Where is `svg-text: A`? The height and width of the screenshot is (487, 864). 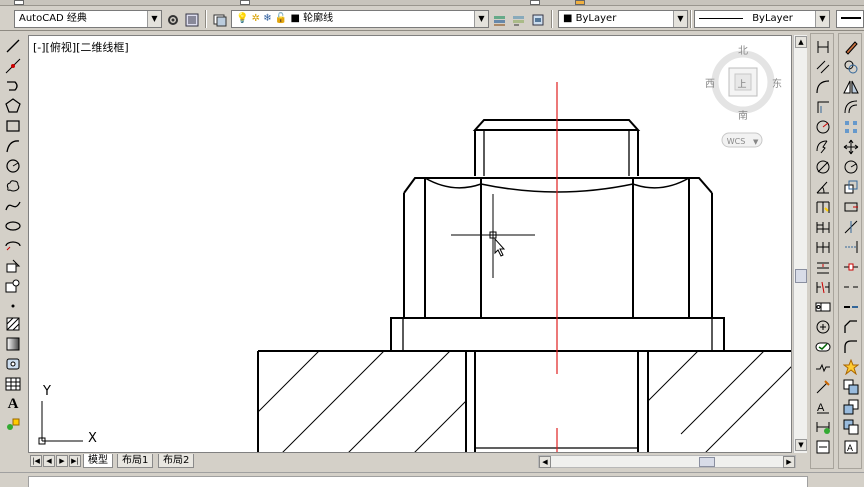
svg-text: A is located at coordinates (850, 448).